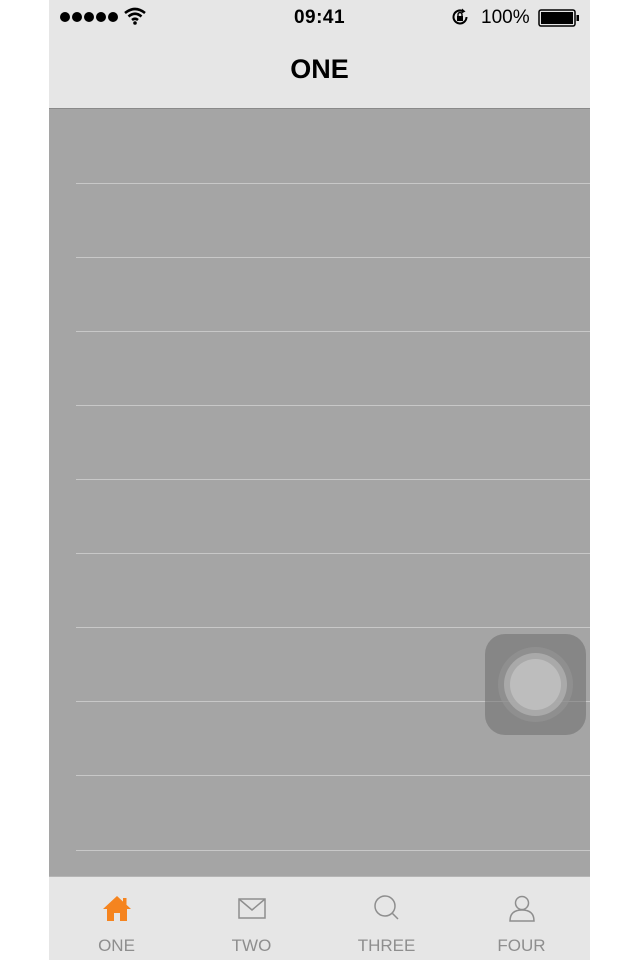  I want to click on tab-one: ONE, so click(116, 918).